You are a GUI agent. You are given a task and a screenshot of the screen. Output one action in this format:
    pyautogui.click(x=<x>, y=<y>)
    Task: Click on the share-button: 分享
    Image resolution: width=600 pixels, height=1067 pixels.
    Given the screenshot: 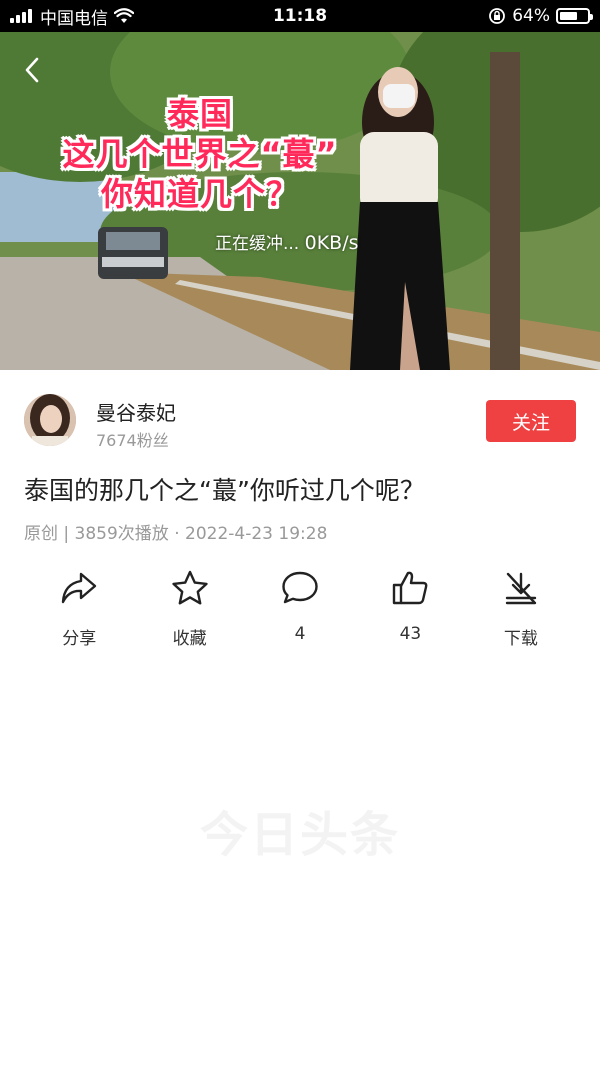 What is the action you would take?
    pyautogui.click(x=79, y=613)
    